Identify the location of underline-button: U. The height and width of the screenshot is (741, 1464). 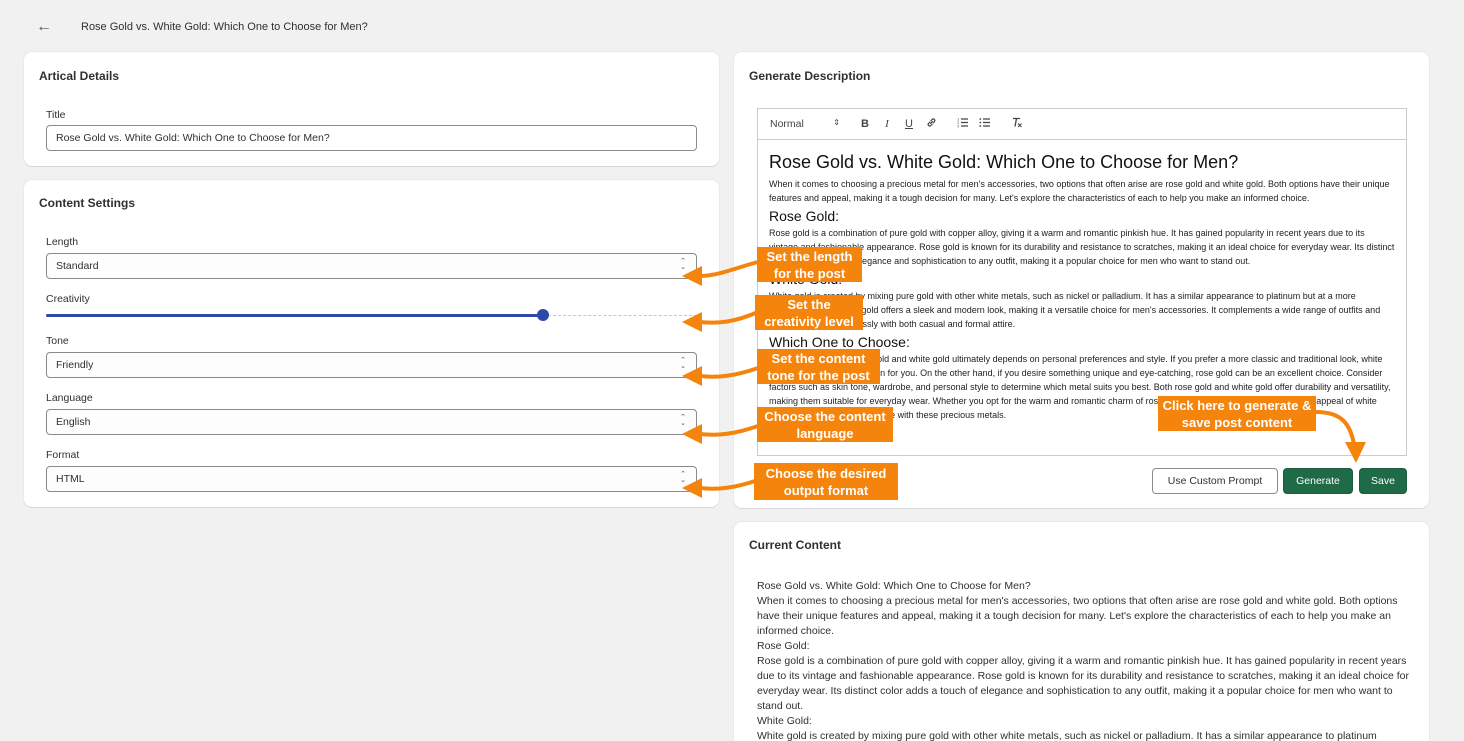
(909, 124).